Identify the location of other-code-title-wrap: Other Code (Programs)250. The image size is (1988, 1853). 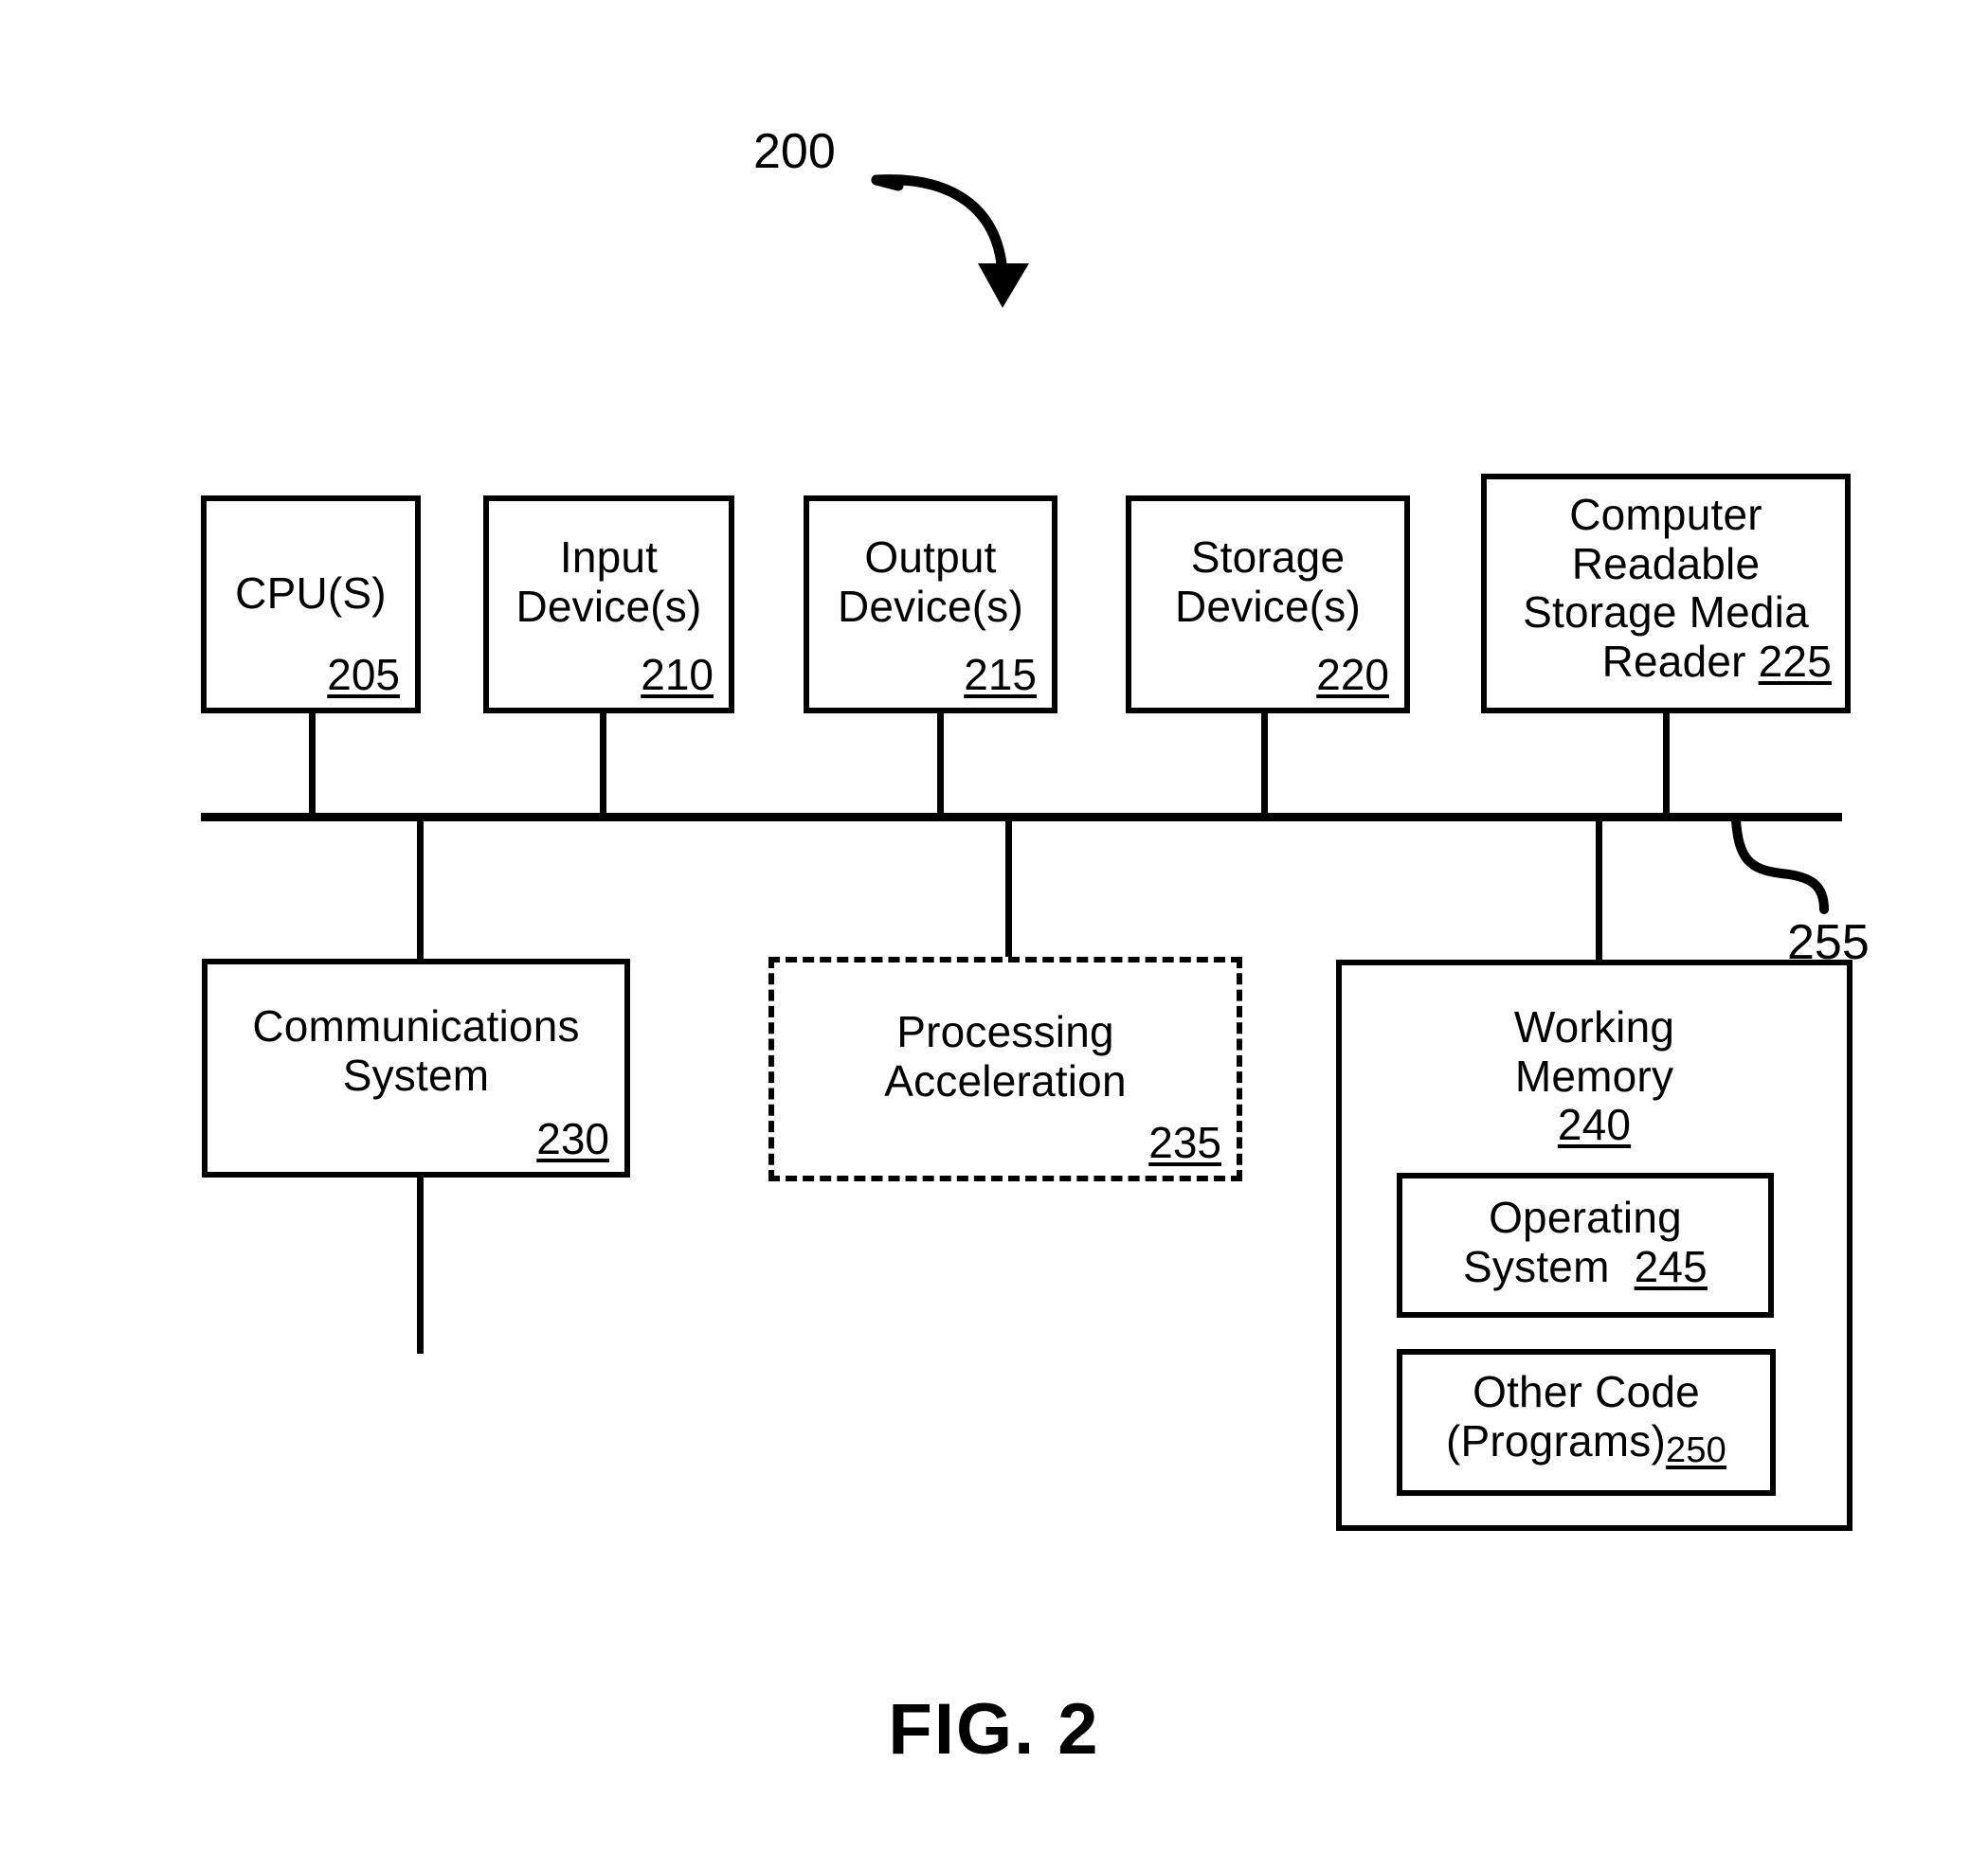
(1586, 1419).